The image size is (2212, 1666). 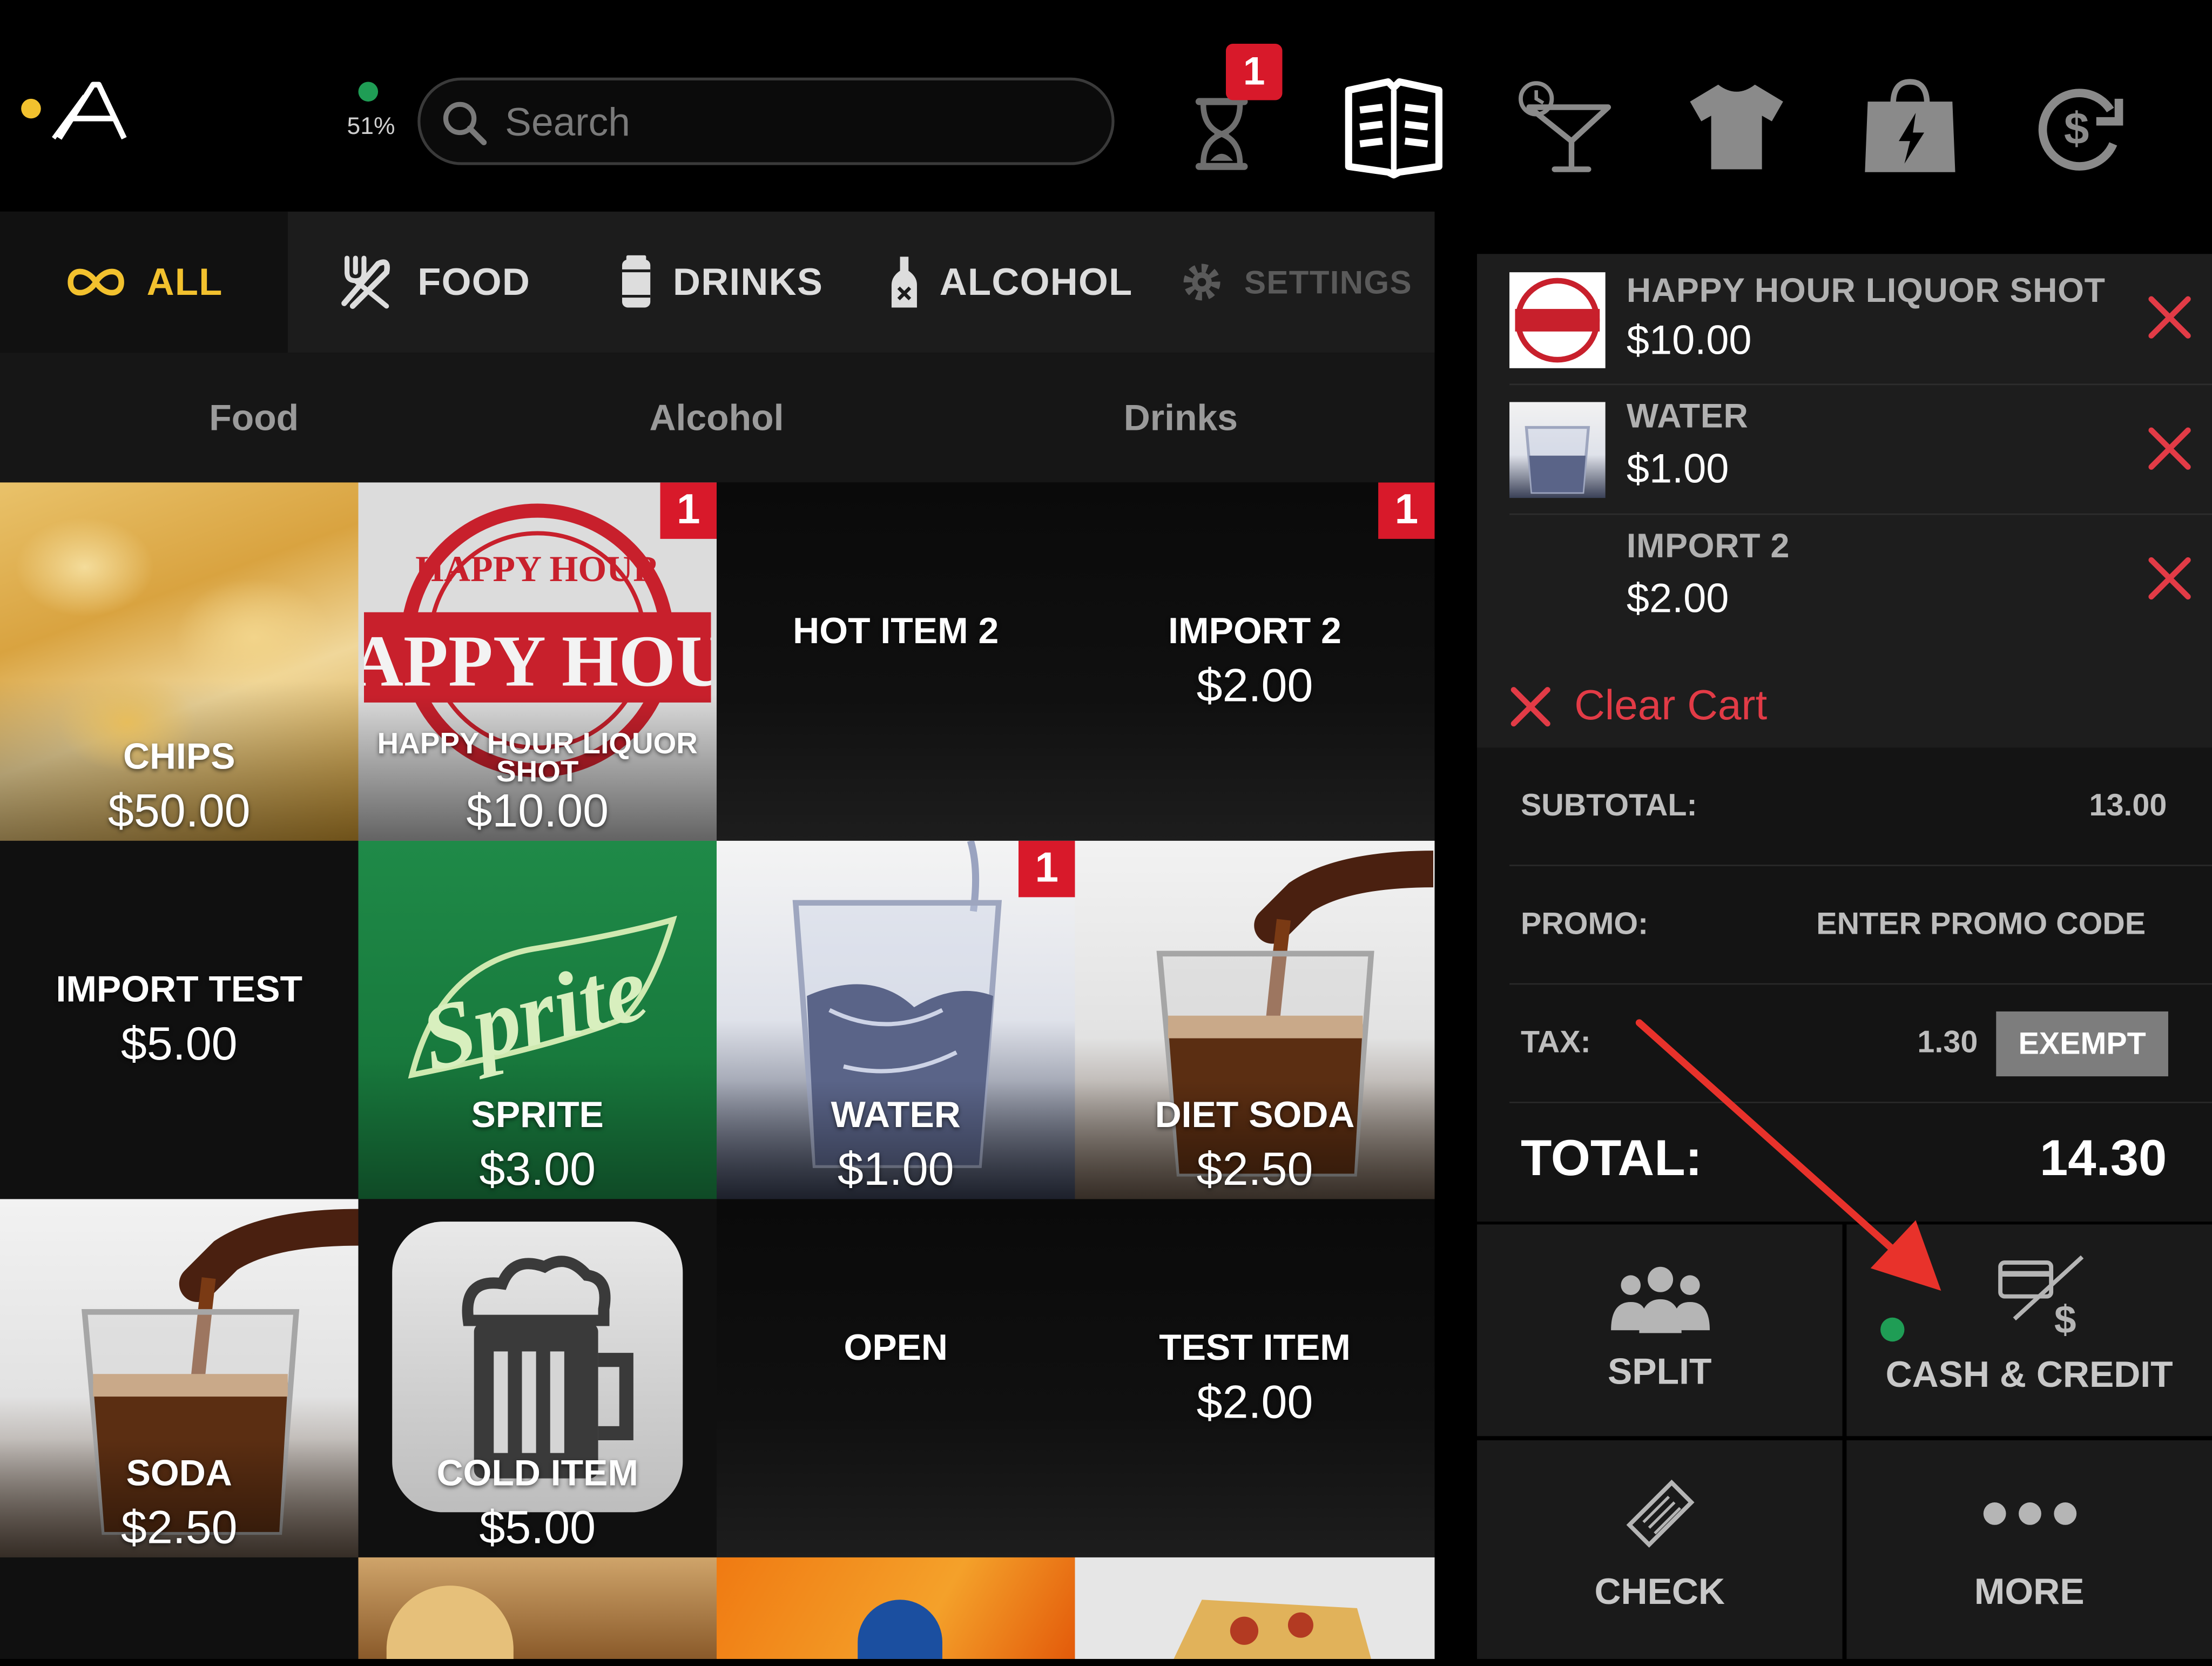 What do you see at coordinates (1254, 684) in the screenshot?
I see `item-price: $2.00` at bounding box center [1254, 684].